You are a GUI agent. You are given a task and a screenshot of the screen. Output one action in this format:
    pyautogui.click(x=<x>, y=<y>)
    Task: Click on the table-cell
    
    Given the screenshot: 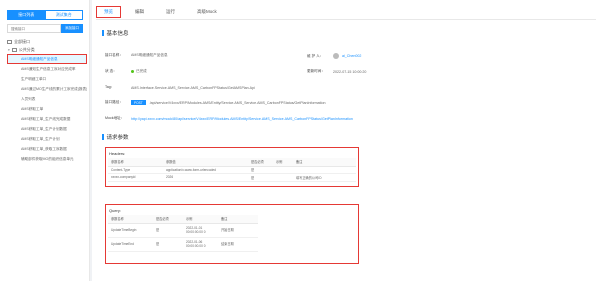 What is the action you would take?
    pyautogui.click(x=283, y=170)
    